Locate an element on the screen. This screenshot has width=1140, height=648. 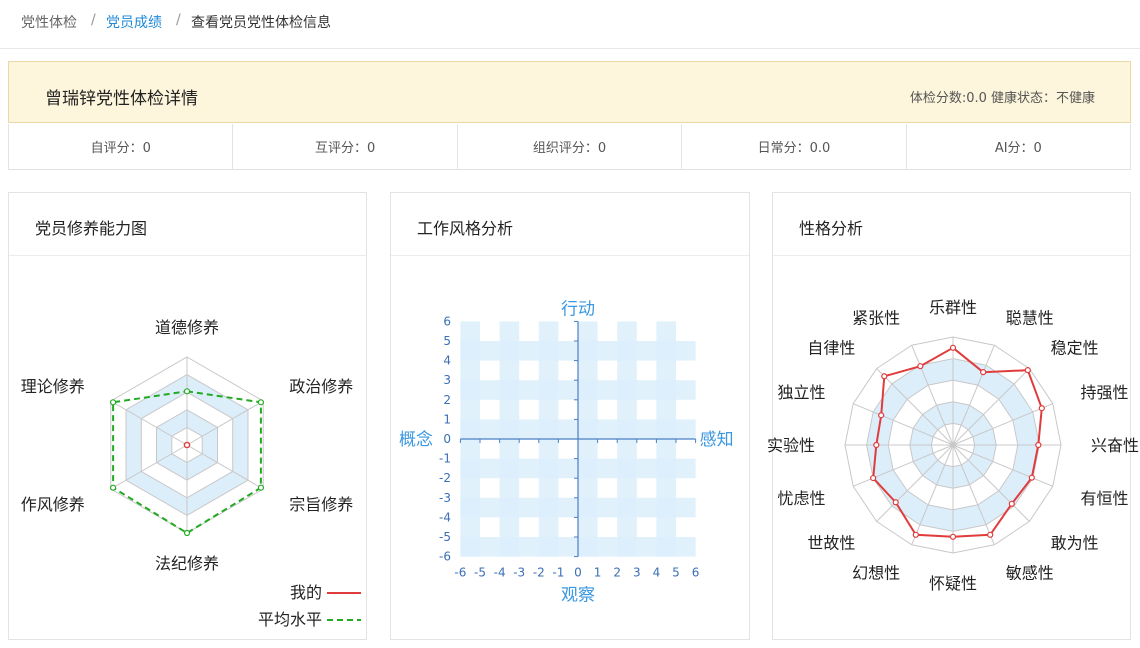
radar-axis-label: 稳定性 is located at coordinates (1075, 347).